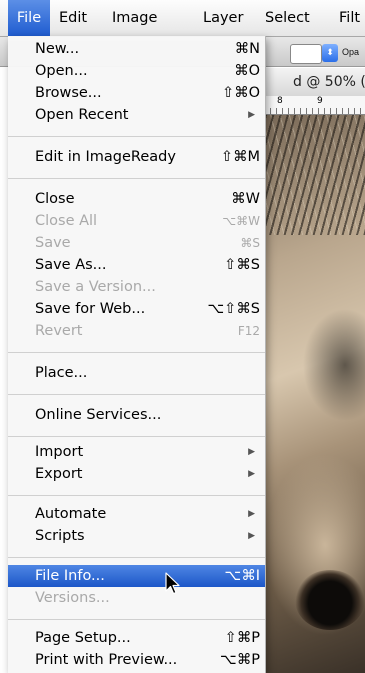  What do you see at coordinates (136, 199) in the screenshot?
I see `menu-item-close: Close ⌘W` at bounding box center [136, 199].